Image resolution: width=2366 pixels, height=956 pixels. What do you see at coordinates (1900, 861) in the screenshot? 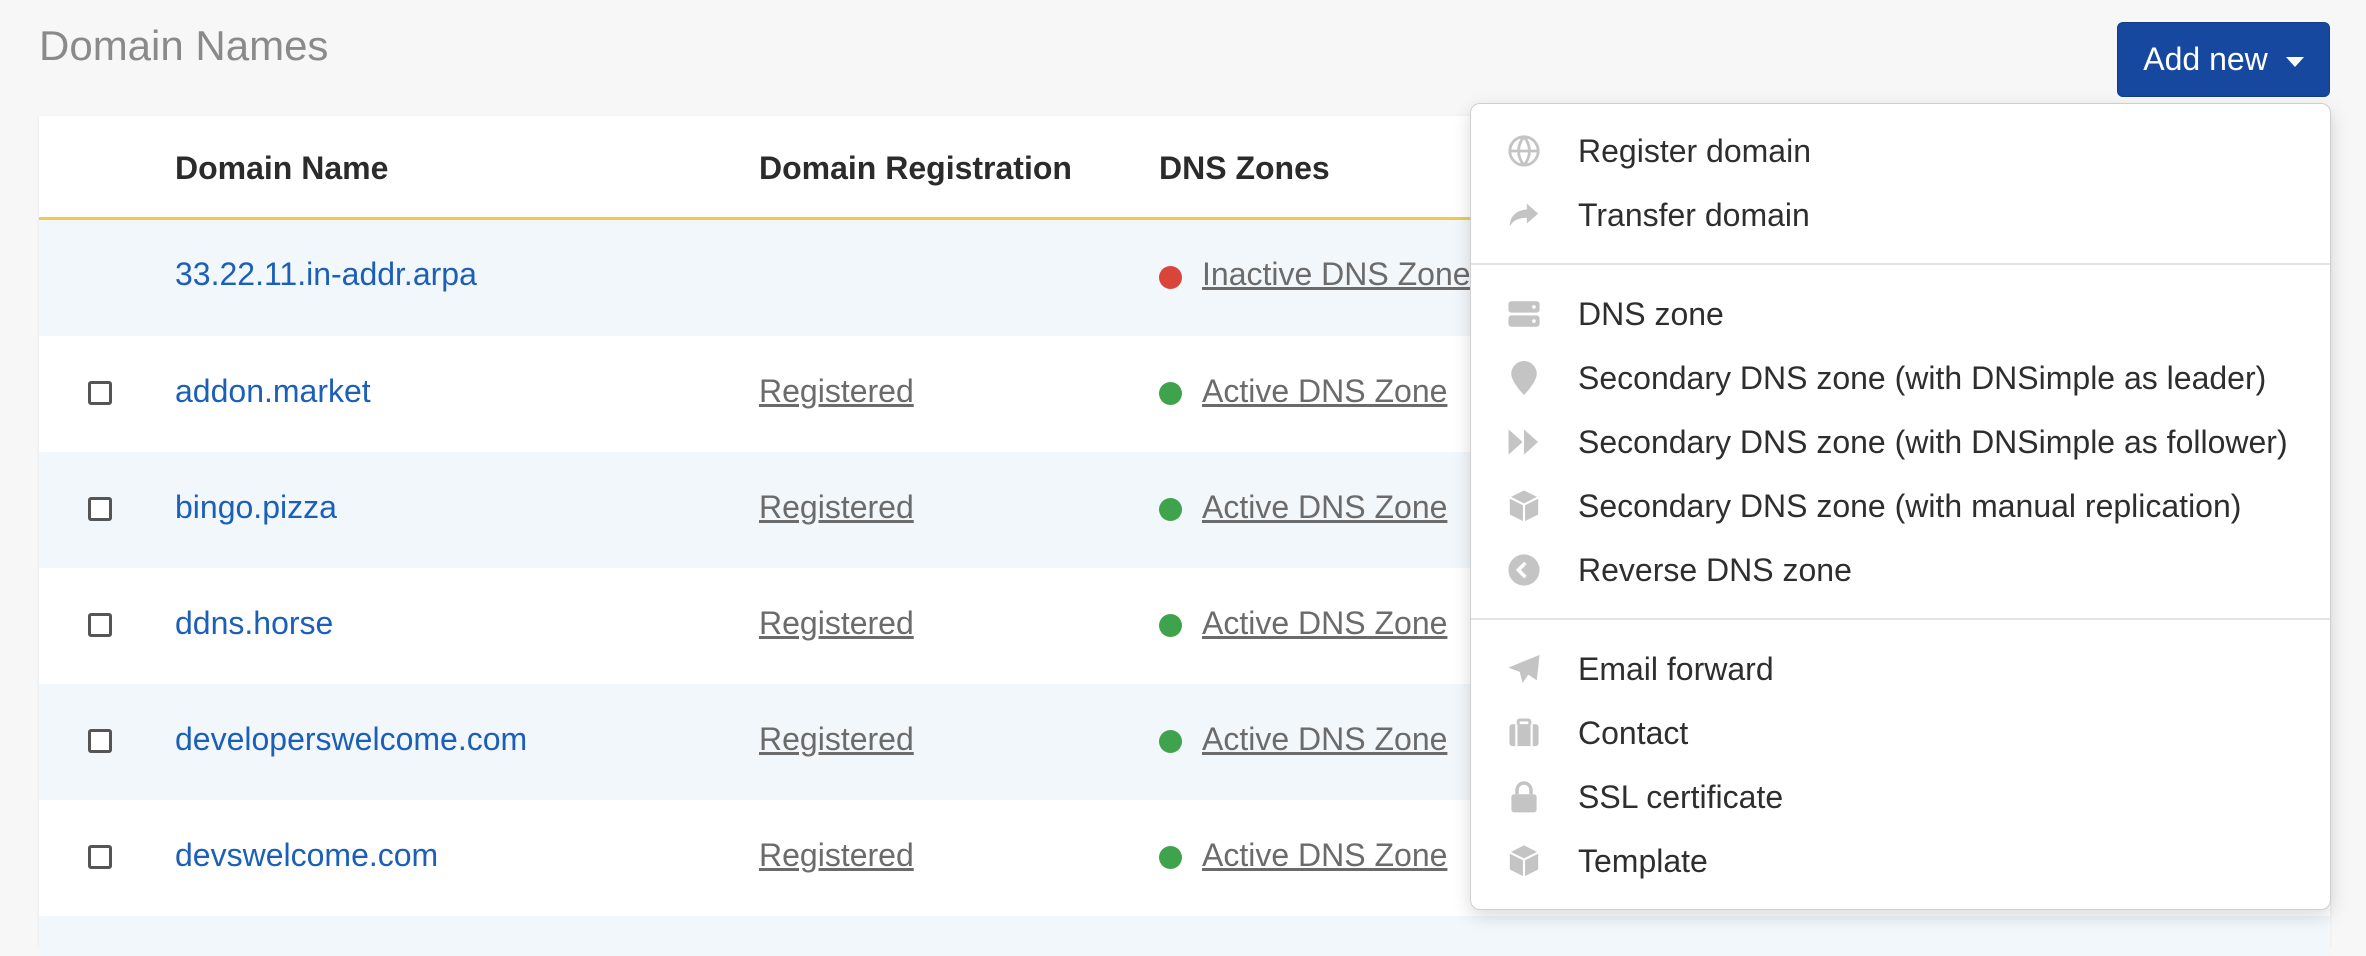
I see `menu-item-template: Template` at bounding box center [1900, 861].